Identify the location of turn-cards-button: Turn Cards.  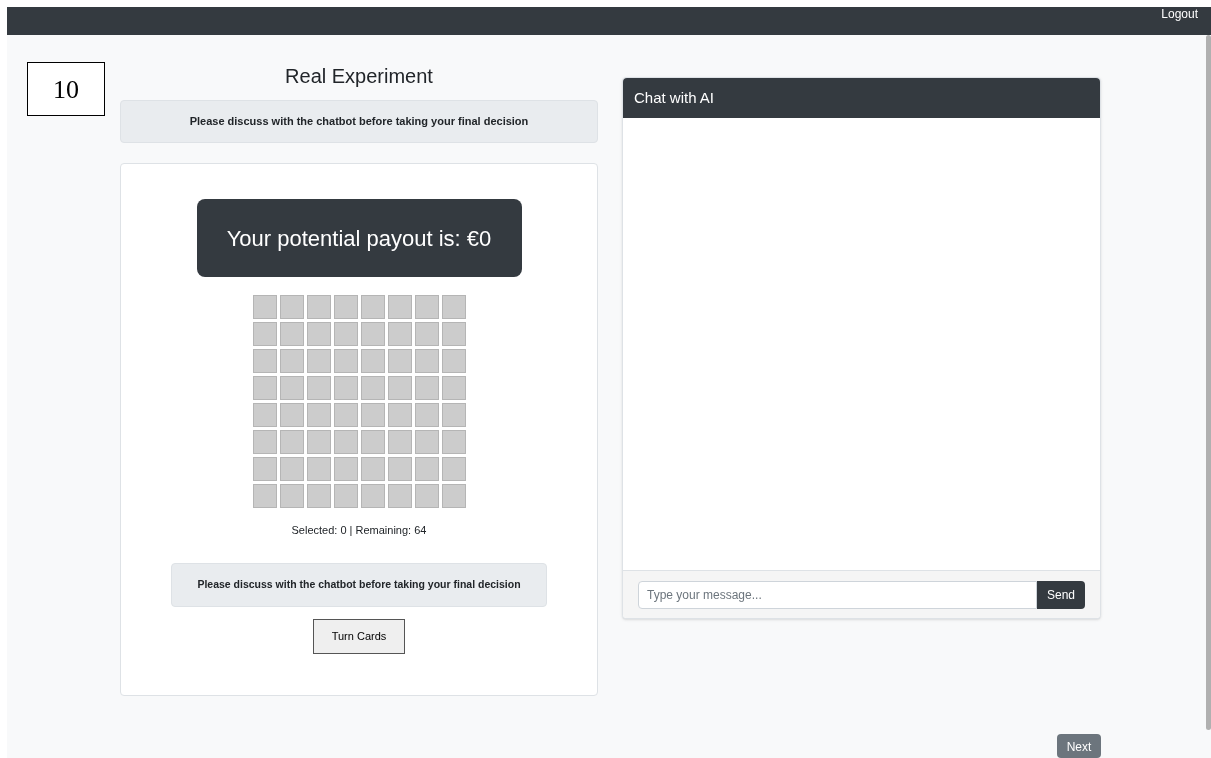
(359, 636).